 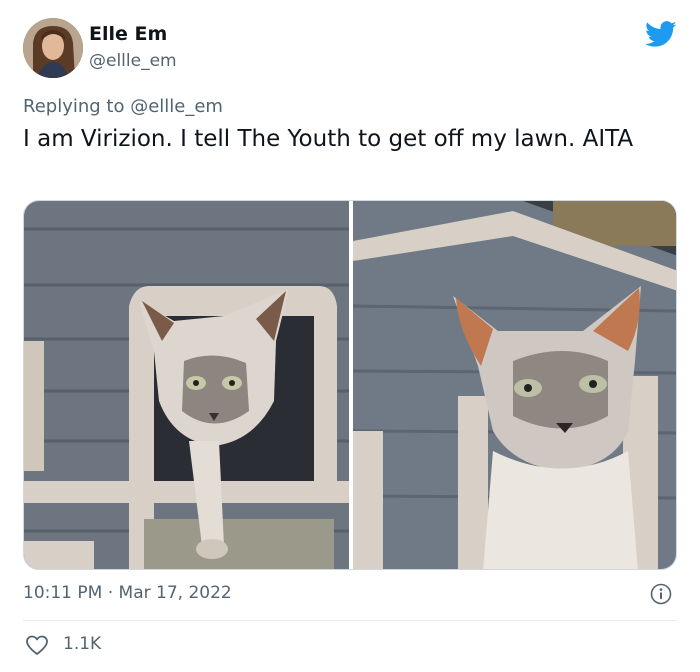 What do you see at coordinates (176, 106) in the screenshot?
I see `replying-to-handle: @ellle_em` at bounding box center [176, 106].